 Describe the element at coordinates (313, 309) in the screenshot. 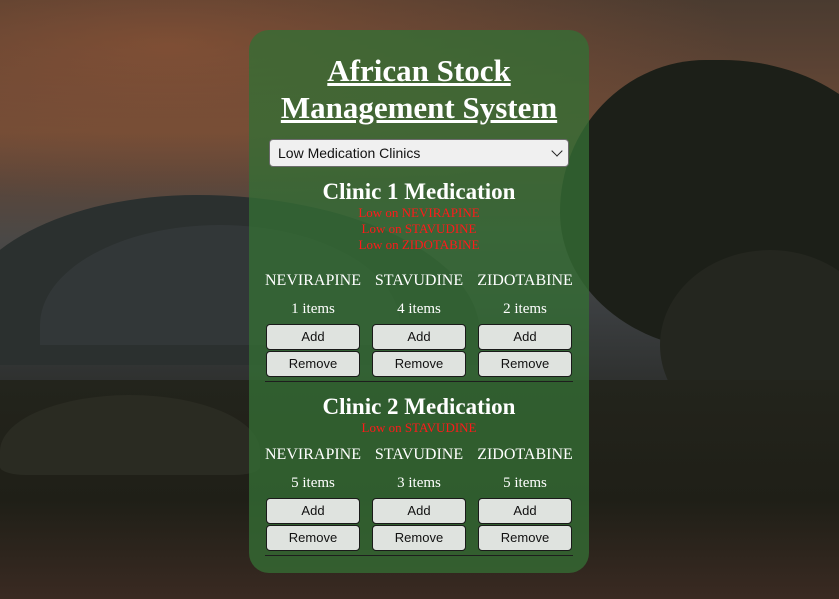

I see `medication-count: 1 items` at that location.